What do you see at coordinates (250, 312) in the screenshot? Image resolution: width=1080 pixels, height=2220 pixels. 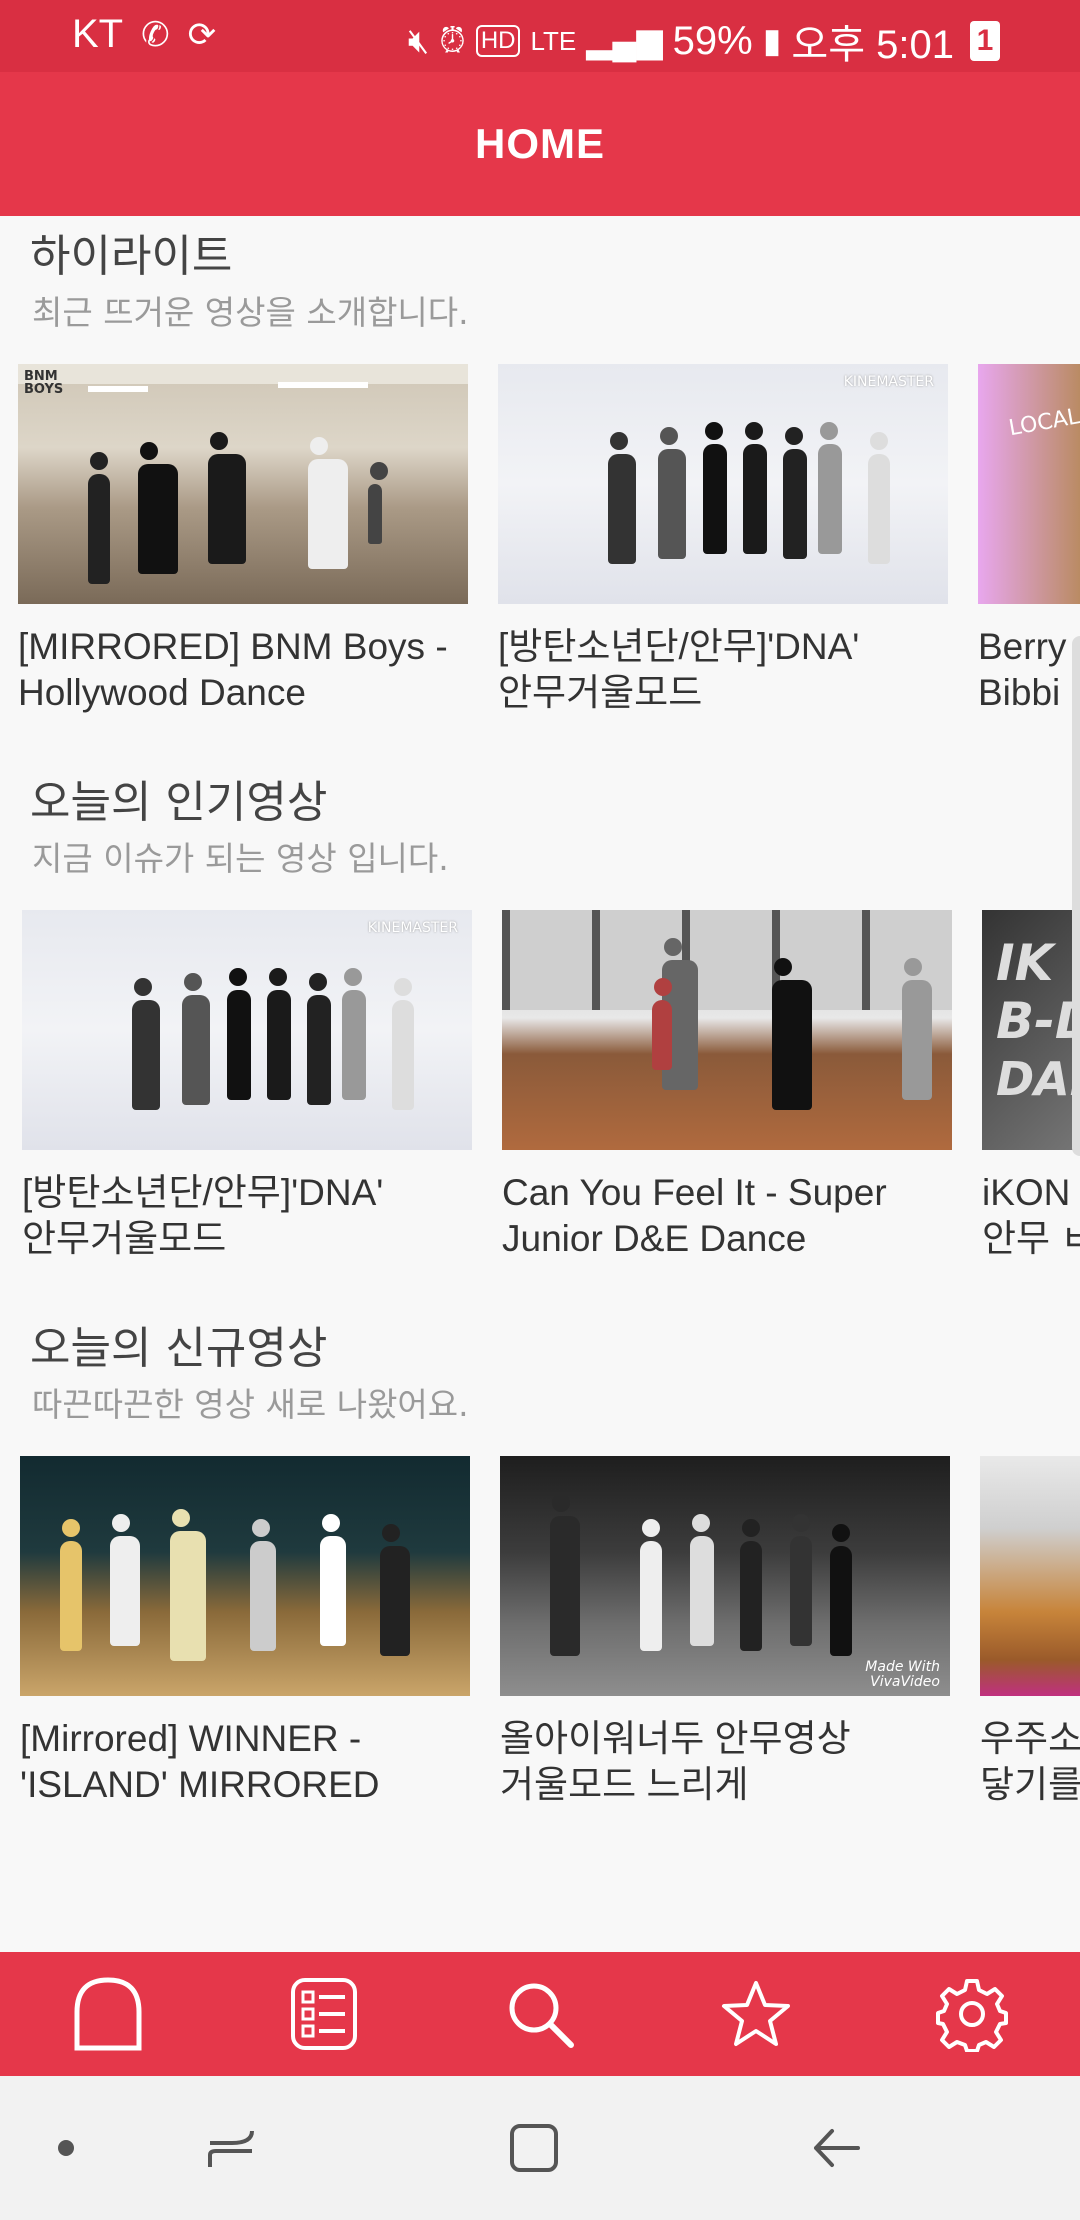 I see `section-subtitle: 최근 뜨거운 영상을 소개합니다.` at bounding box center [250, 312].